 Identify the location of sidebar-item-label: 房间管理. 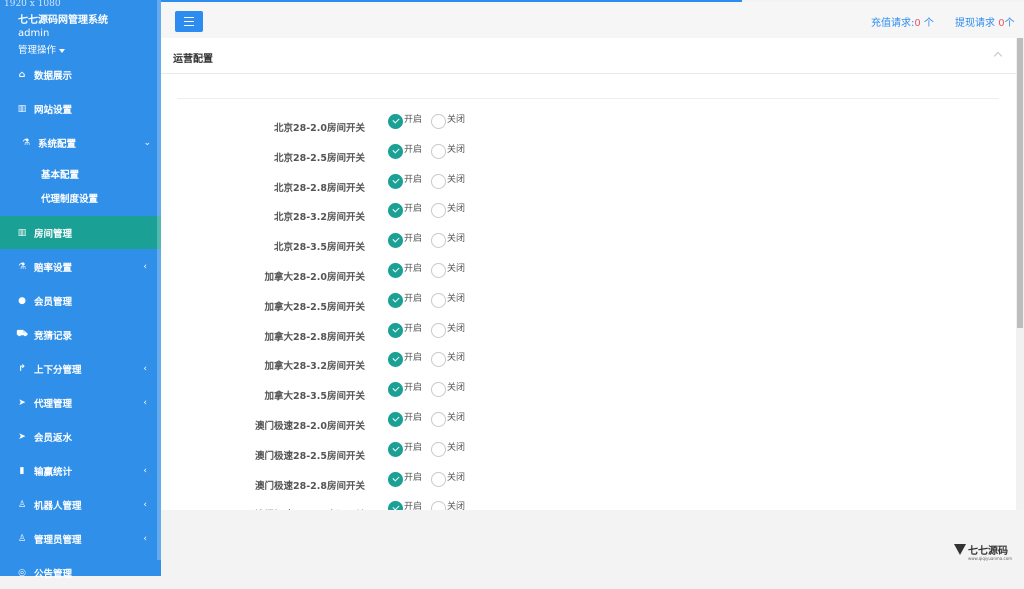
(53, 234).